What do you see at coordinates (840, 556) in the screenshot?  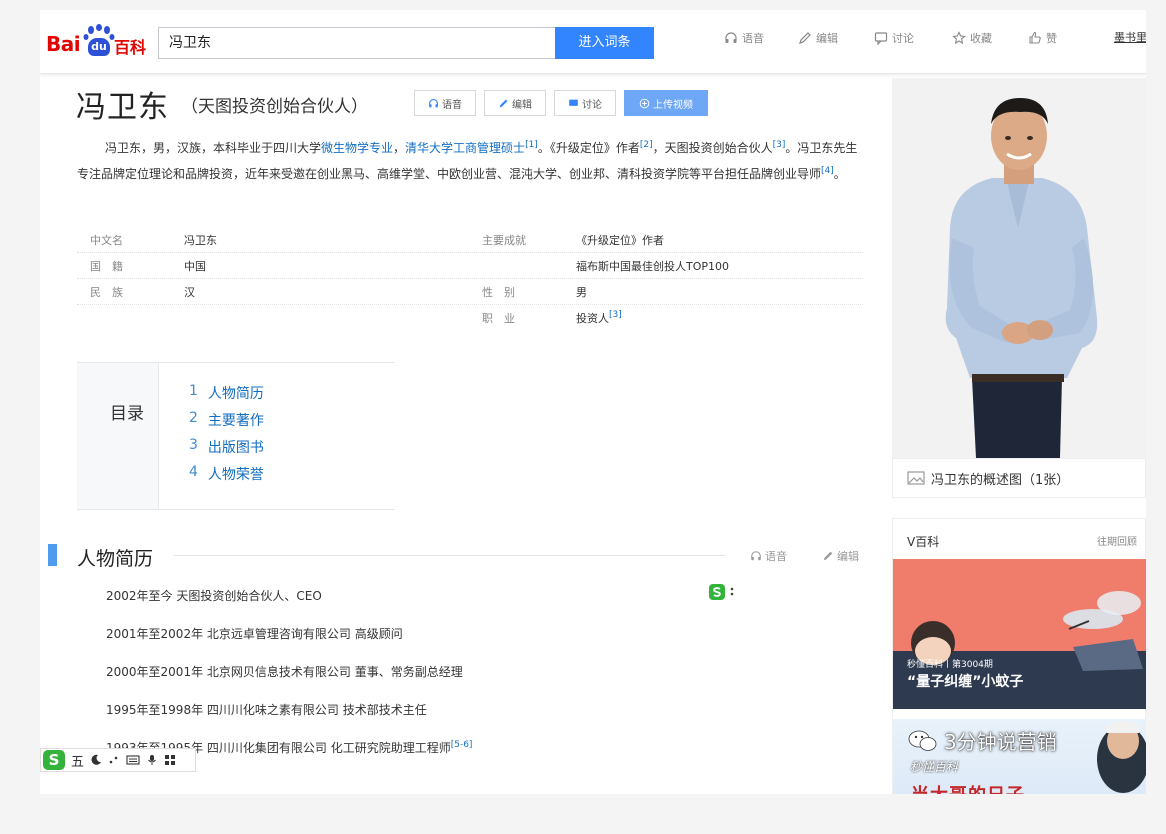 I see `section-edit-button: 编辑` at bounding box center [840, 556].